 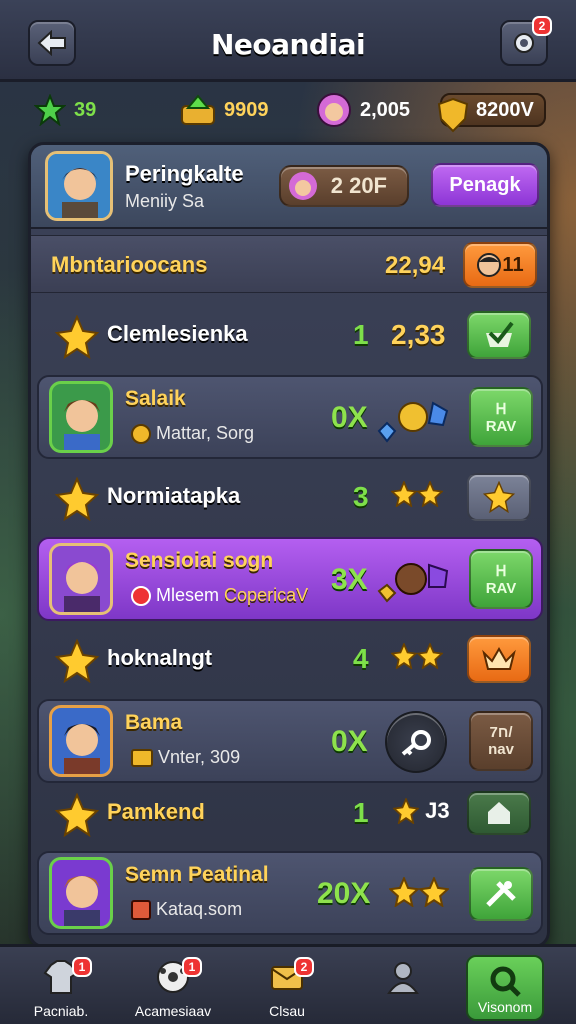 I want to click on tab-vision-active: Visonom, so click(x=505, y=988).